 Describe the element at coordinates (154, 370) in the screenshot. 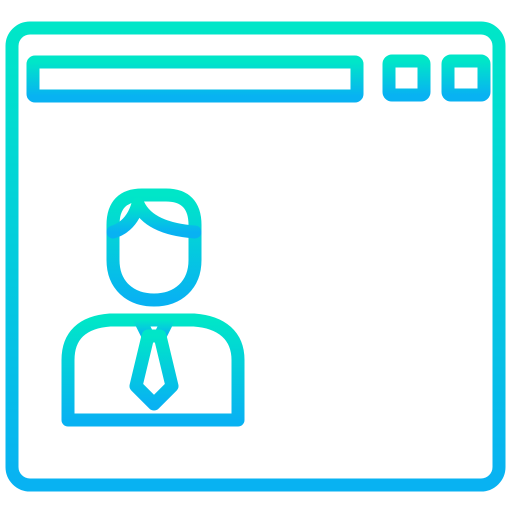

I see `person-tie` at that location.